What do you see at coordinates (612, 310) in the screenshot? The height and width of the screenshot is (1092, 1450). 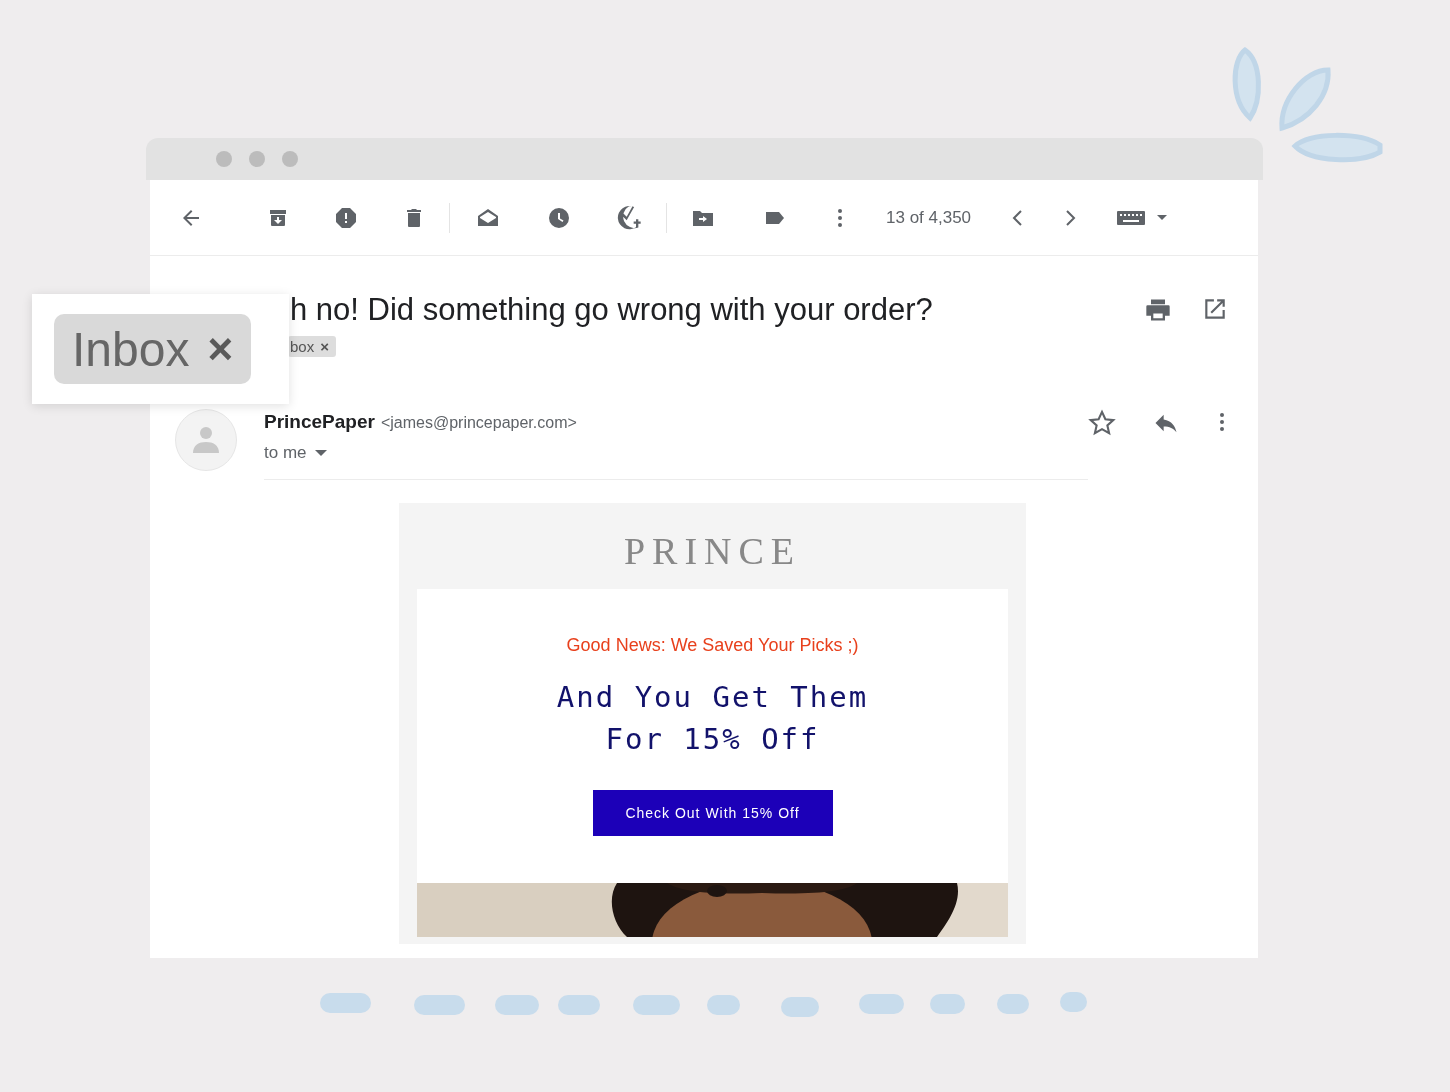 I see `email-subject: h no! Did something go wrong with your order?` at bounding box center [612, 310].